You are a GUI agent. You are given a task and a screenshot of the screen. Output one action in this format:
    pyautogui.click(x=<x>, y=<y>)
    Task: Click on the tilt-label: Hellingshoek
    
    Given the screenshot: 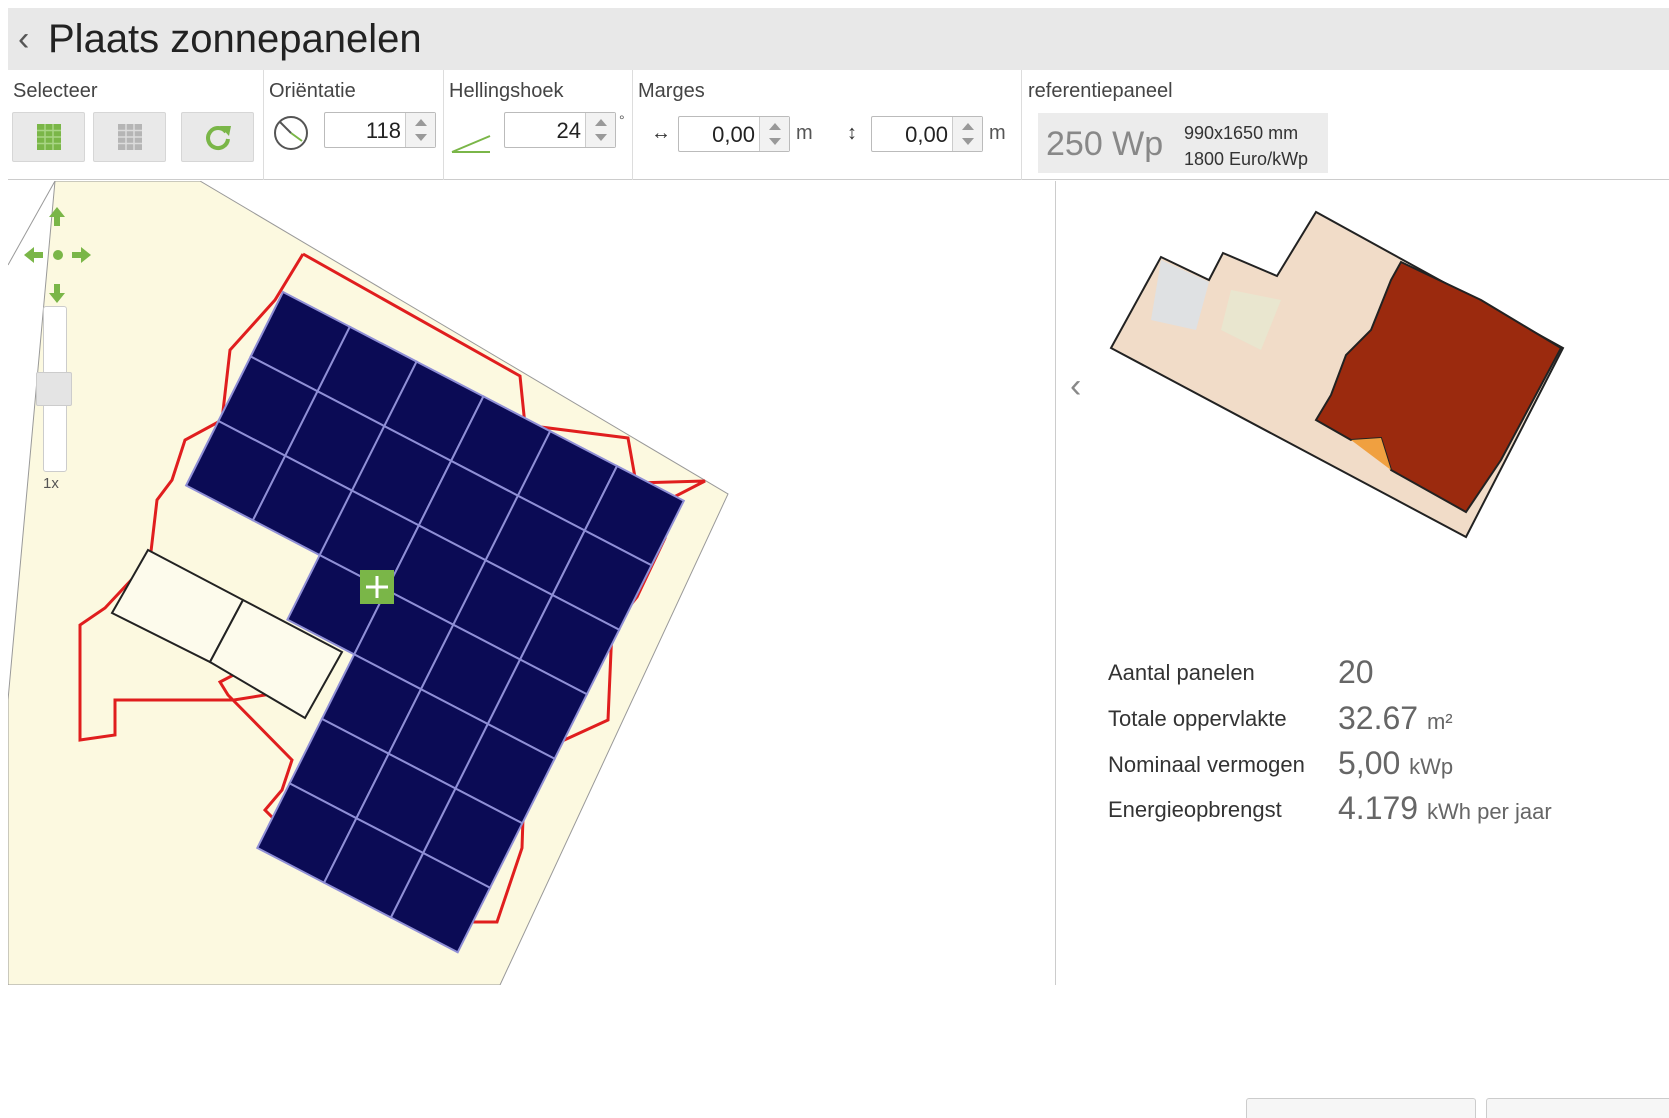 What is the action you would take?
    pyautogui.click(x=506, y=91)
    